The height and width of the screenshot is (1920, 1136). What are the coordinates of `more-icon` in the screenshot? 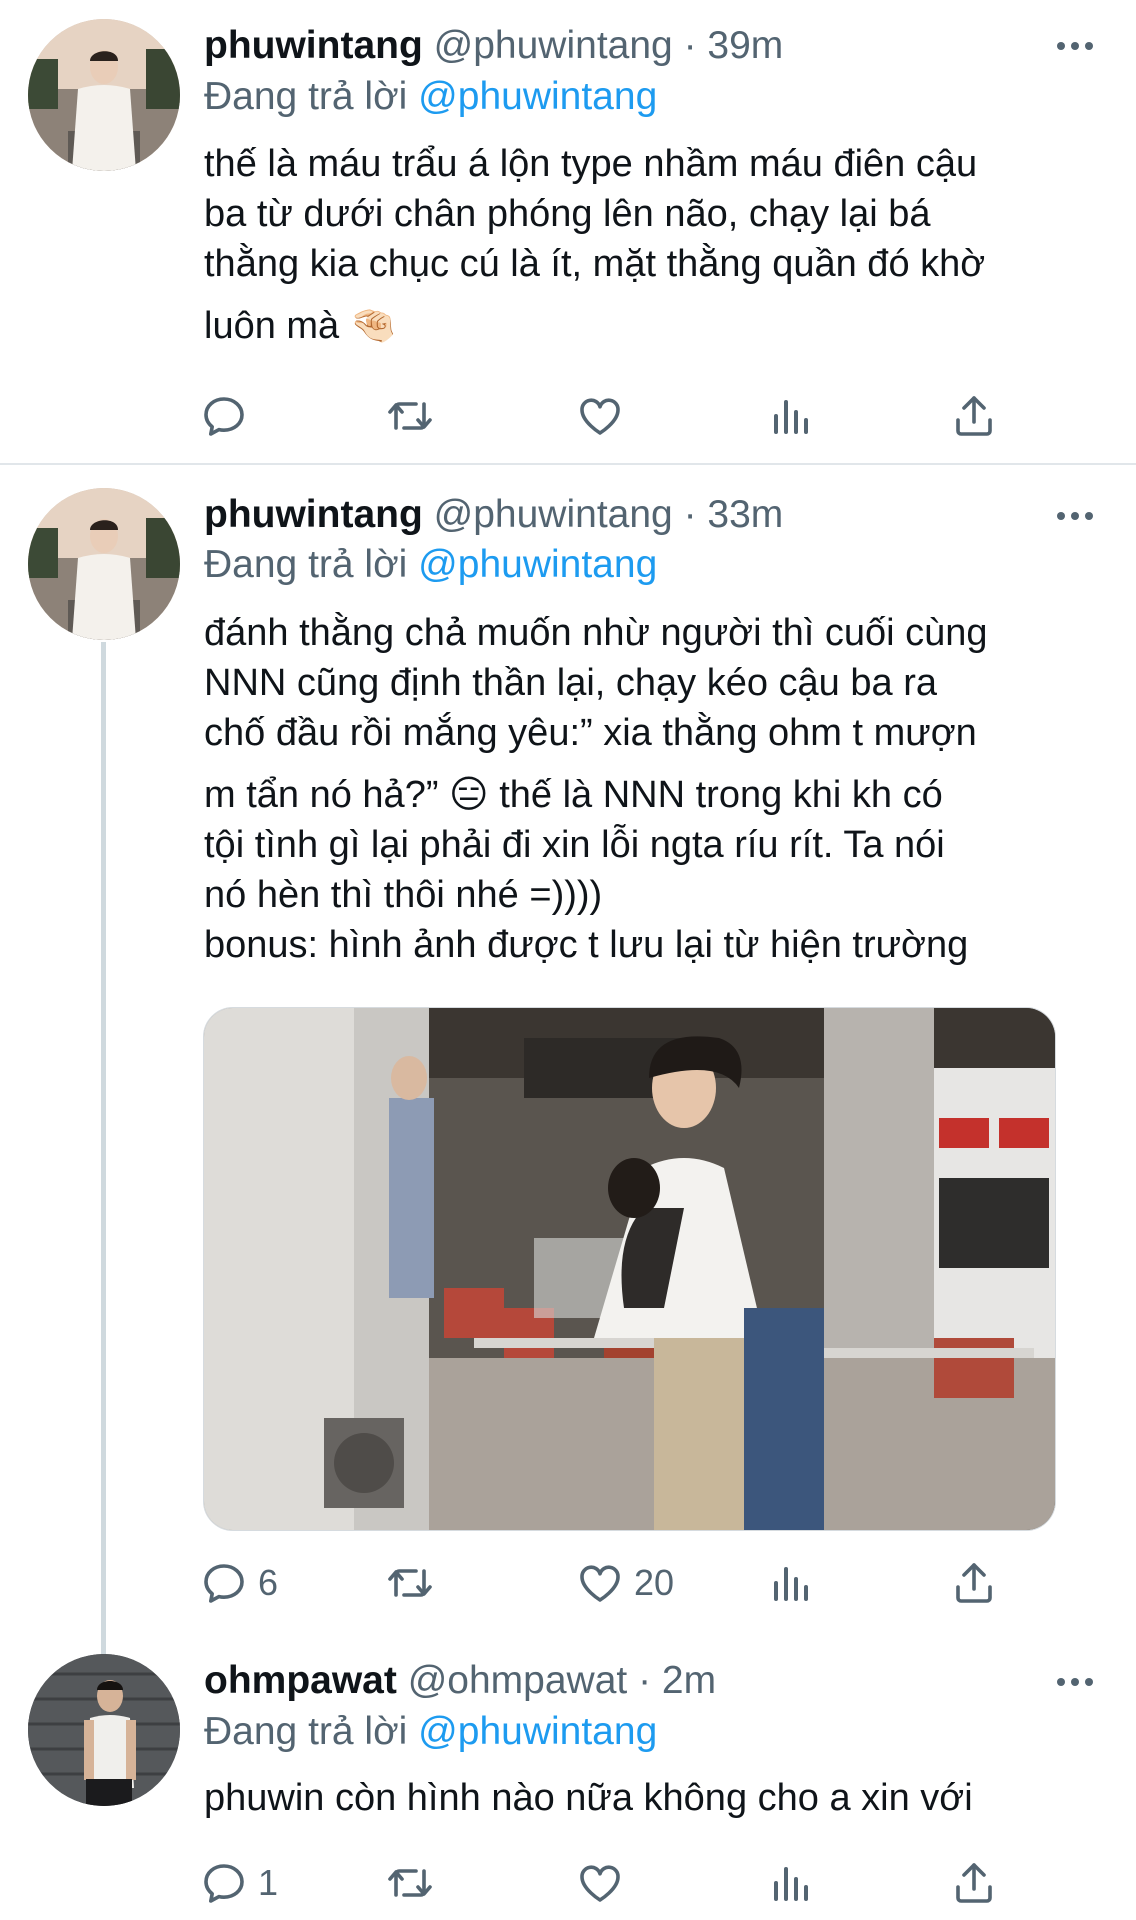 It's located at (1075, 1682).